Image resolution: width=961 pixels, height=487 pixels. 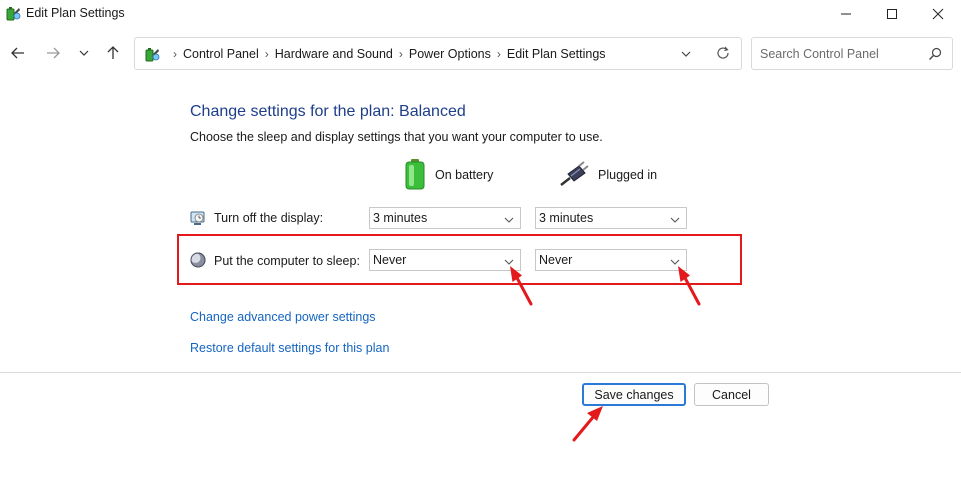 What do you see at coordinates (289, 348) in the screenshot?
I see `restore-defaults-link: Restore default settings for this plan` at bounding box center [289, 348].